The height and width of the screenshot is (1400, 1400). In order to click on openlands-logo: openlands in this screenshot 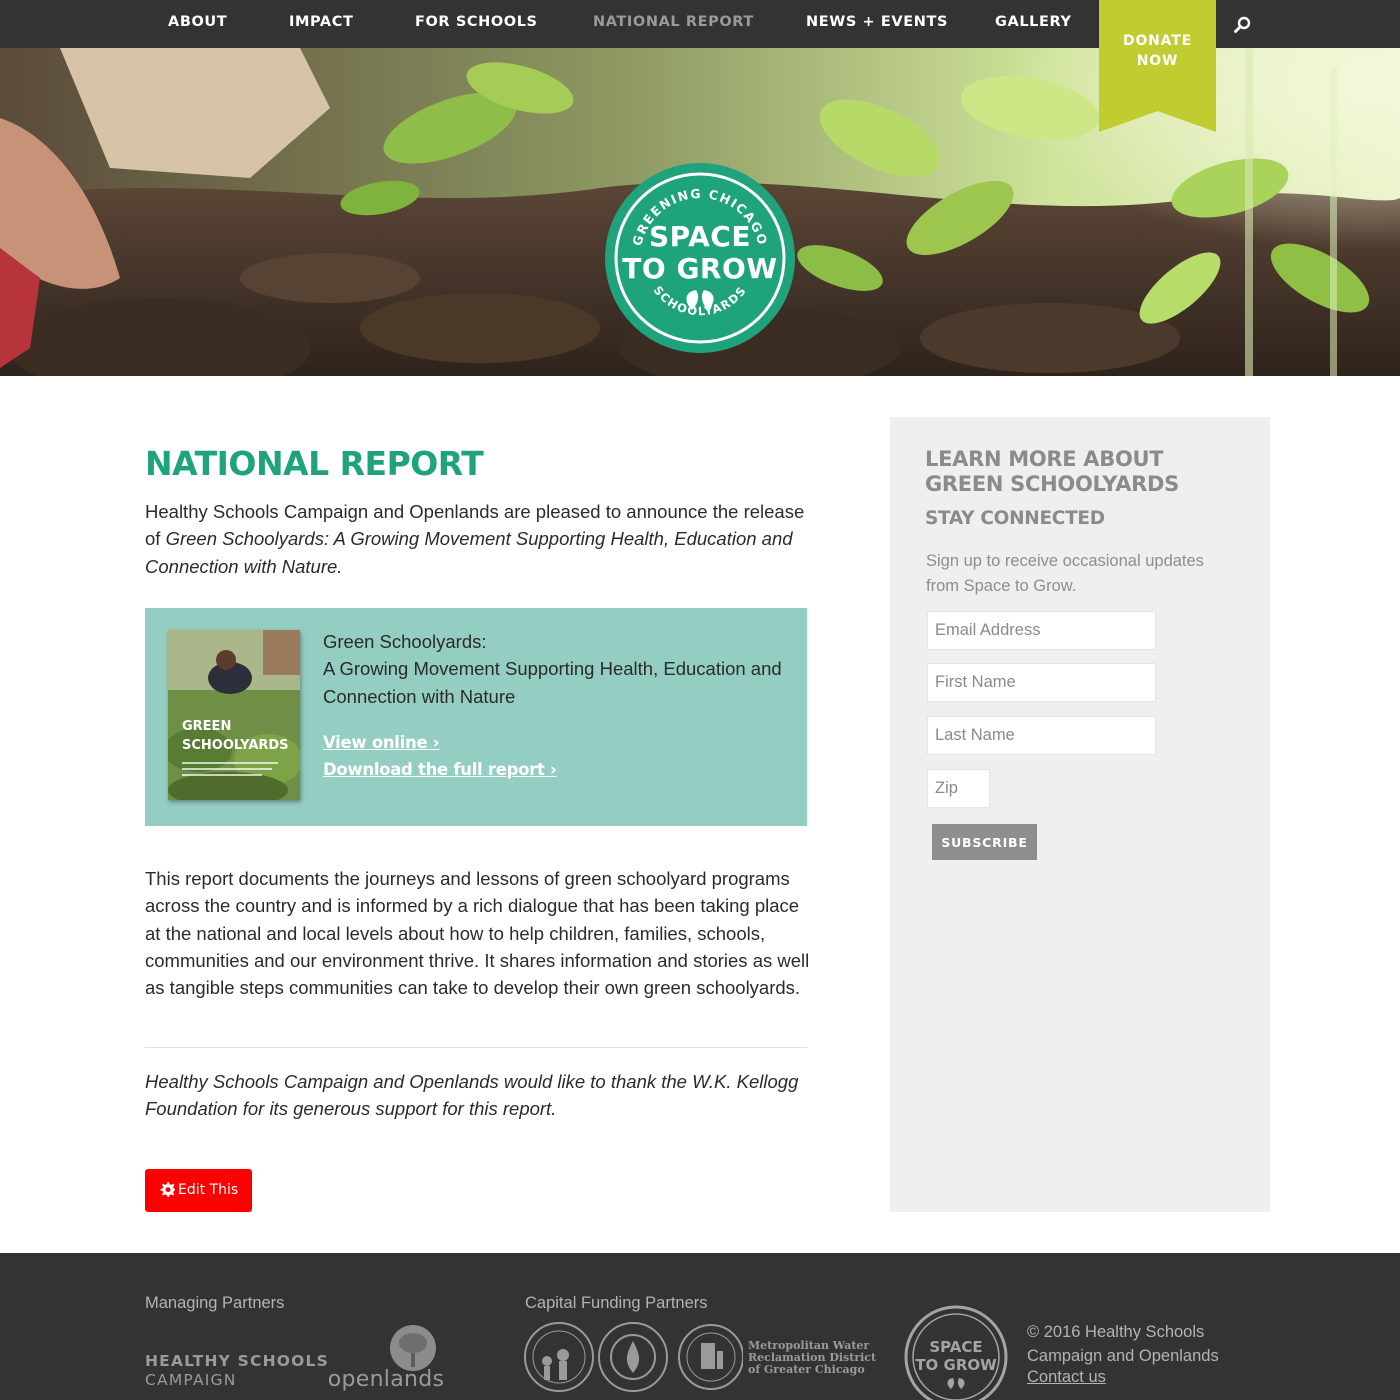, I will do `click(388, 1361)`.